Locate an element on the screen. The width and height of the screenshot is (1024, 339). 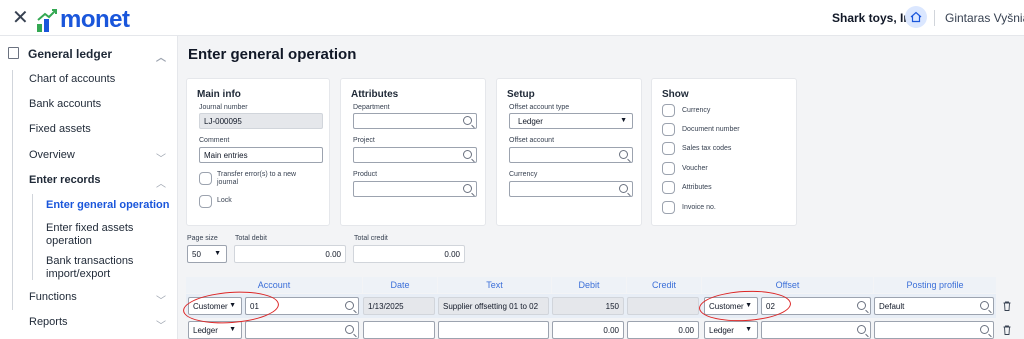
close-icon: ✕ is located at coordinates (20, 18).